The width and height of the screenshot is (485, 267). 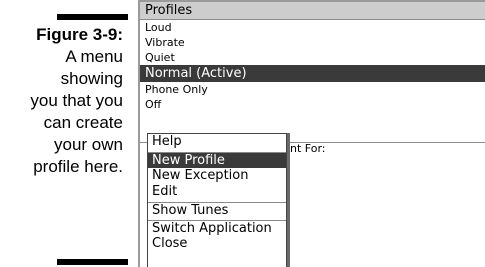 What do you see at coordinates (312, 104) in the screenshot?
I see `profile-item-off: Off` at bounding box center [312, 104].